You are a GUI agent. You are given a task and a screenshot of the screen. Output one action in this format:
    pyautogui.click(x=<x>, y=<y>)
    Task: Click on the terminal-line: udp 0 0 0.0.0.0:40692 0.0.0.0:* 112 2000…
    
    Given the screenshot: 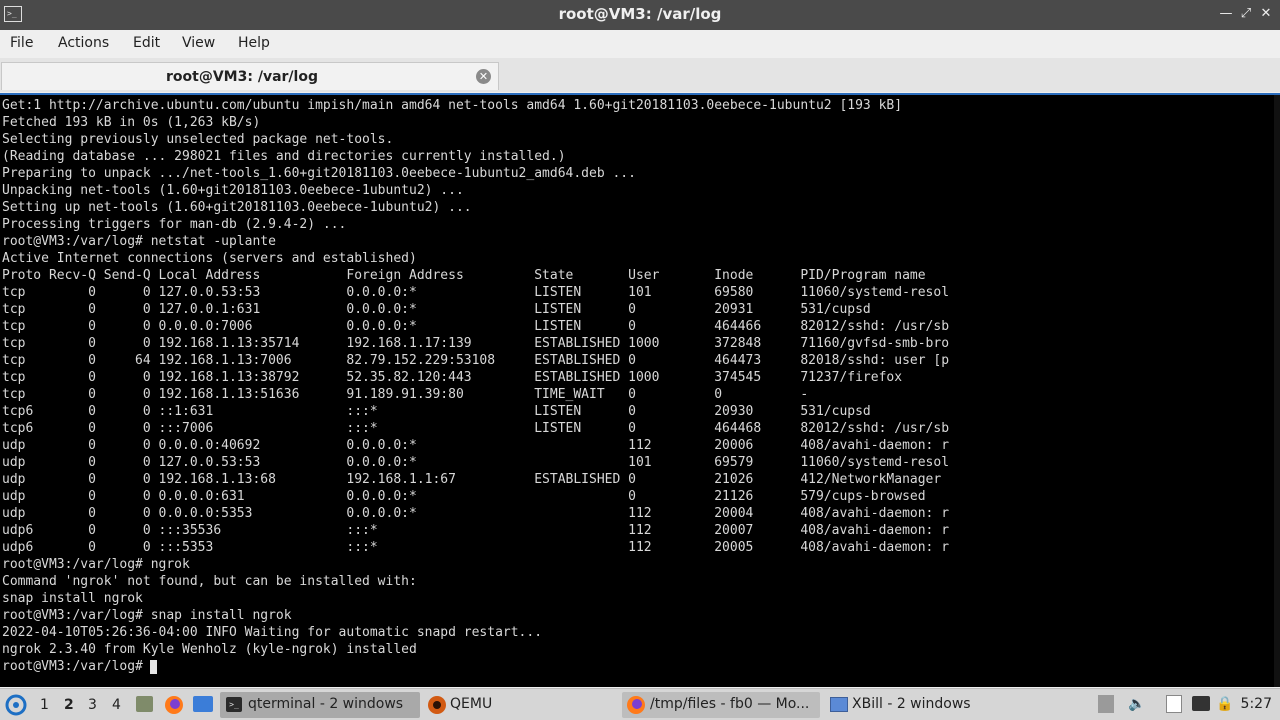 What is the action you would take?
    pyautogui.click(x=476, y=445)
    